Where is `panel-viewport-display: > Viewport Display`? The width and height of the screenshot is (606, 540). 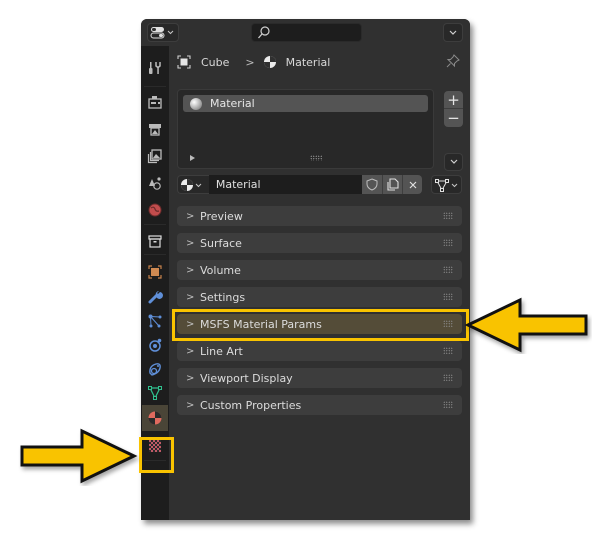
panel-viewport-display: > Viewport Display is located at coordinates (319, 378).